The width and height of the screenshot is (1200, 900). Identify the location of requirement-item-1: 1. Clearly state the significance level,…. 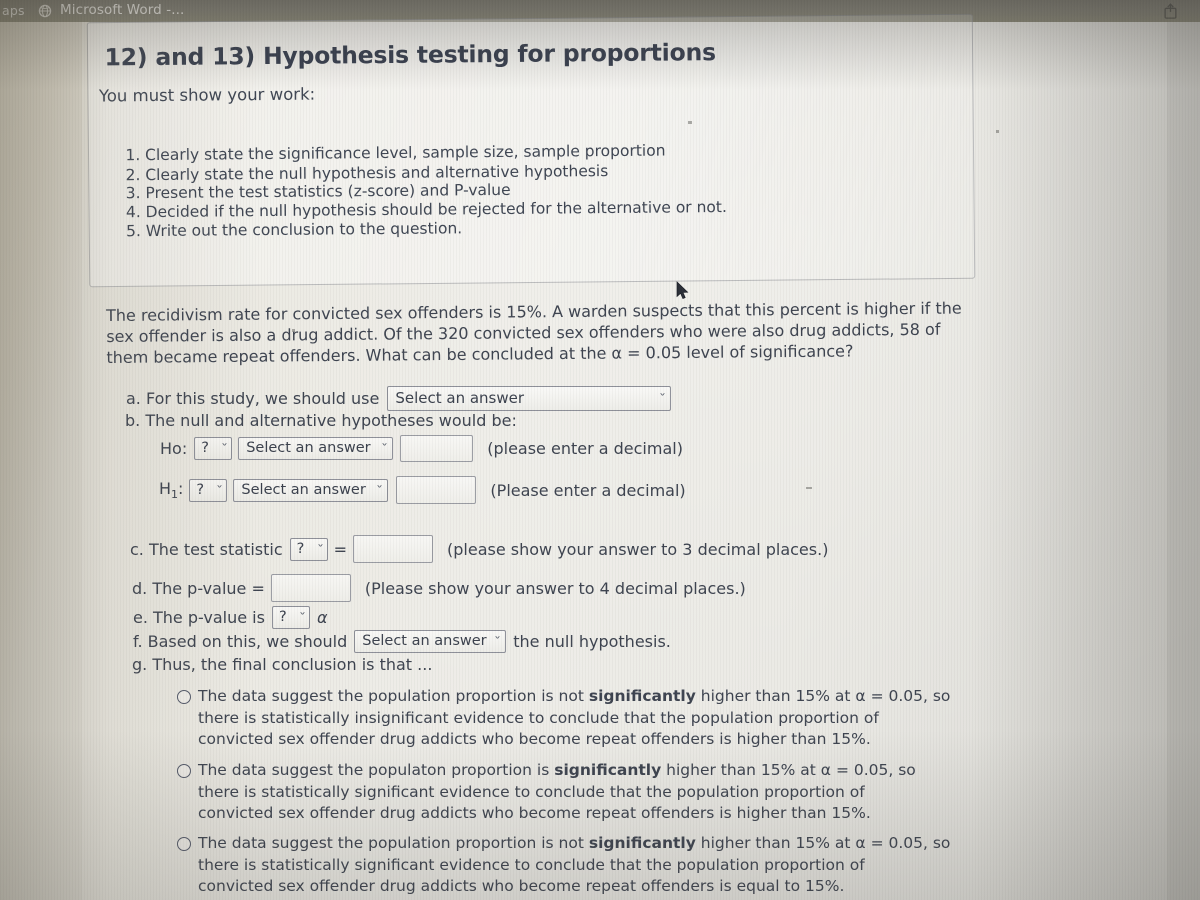
(395, 153).